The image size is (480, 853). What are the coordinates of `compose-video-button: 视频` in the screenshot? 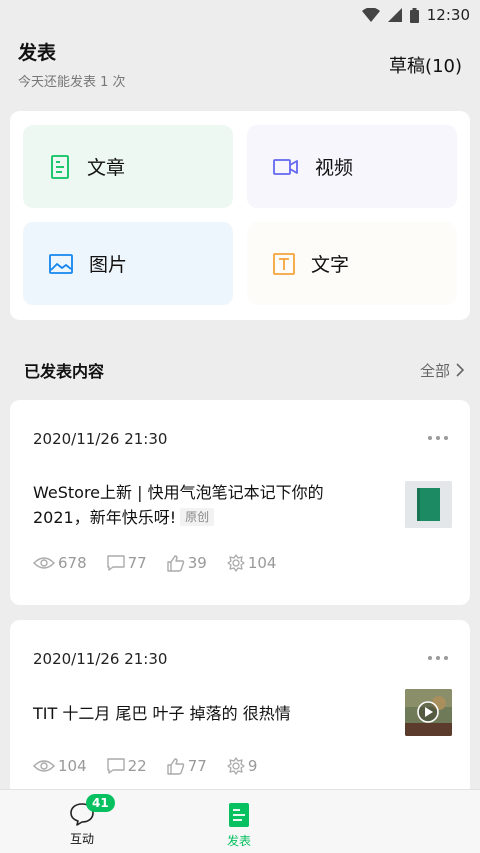 It's located at (352, 166).